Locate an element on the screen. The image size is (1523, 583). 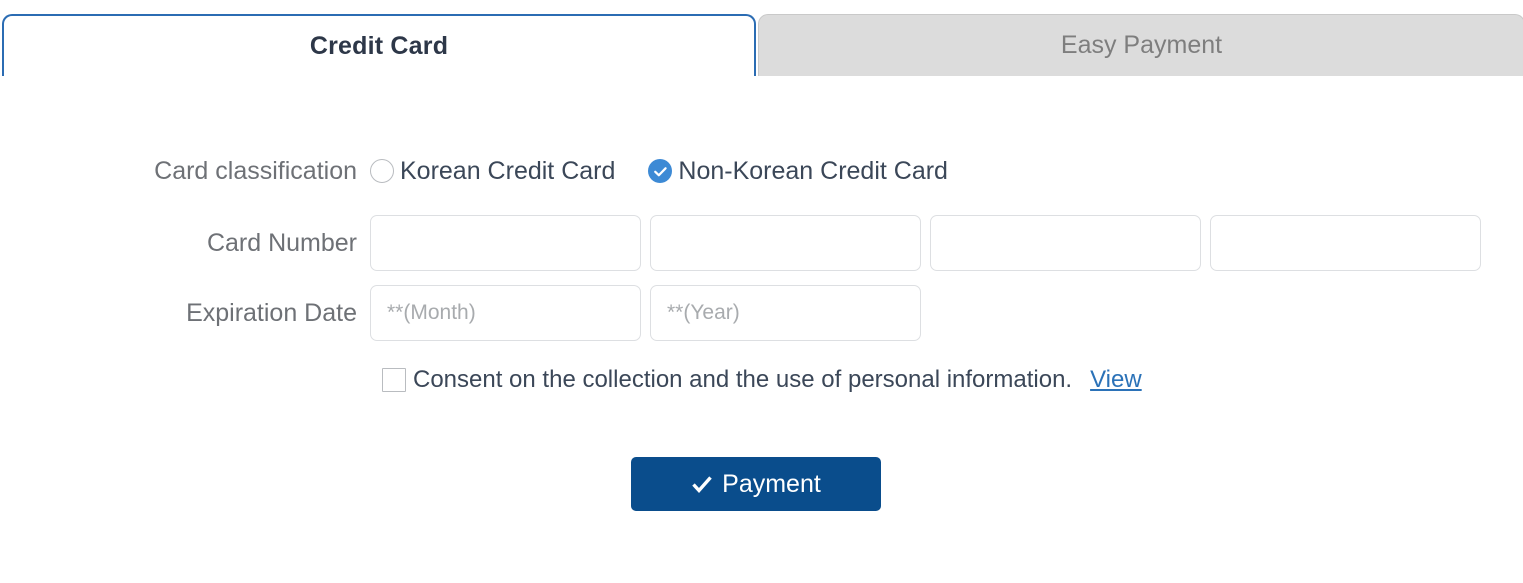
payment-button: Payment is located at coordinates (756, 484).